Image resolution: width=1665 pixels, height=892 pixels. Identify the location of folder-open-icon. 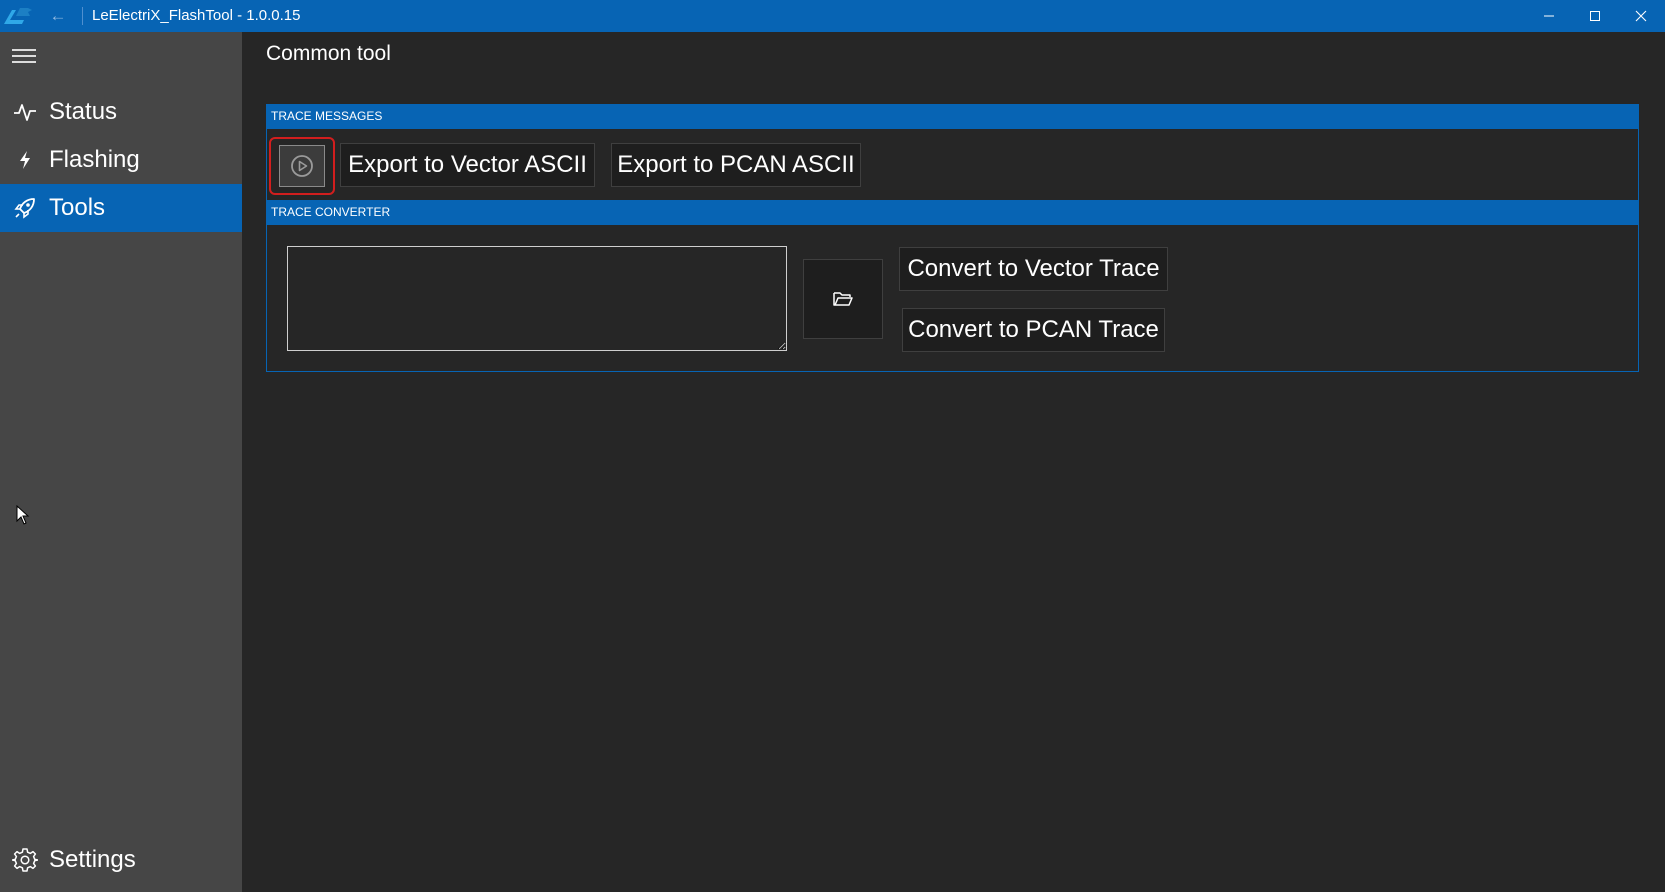
(843, 299).